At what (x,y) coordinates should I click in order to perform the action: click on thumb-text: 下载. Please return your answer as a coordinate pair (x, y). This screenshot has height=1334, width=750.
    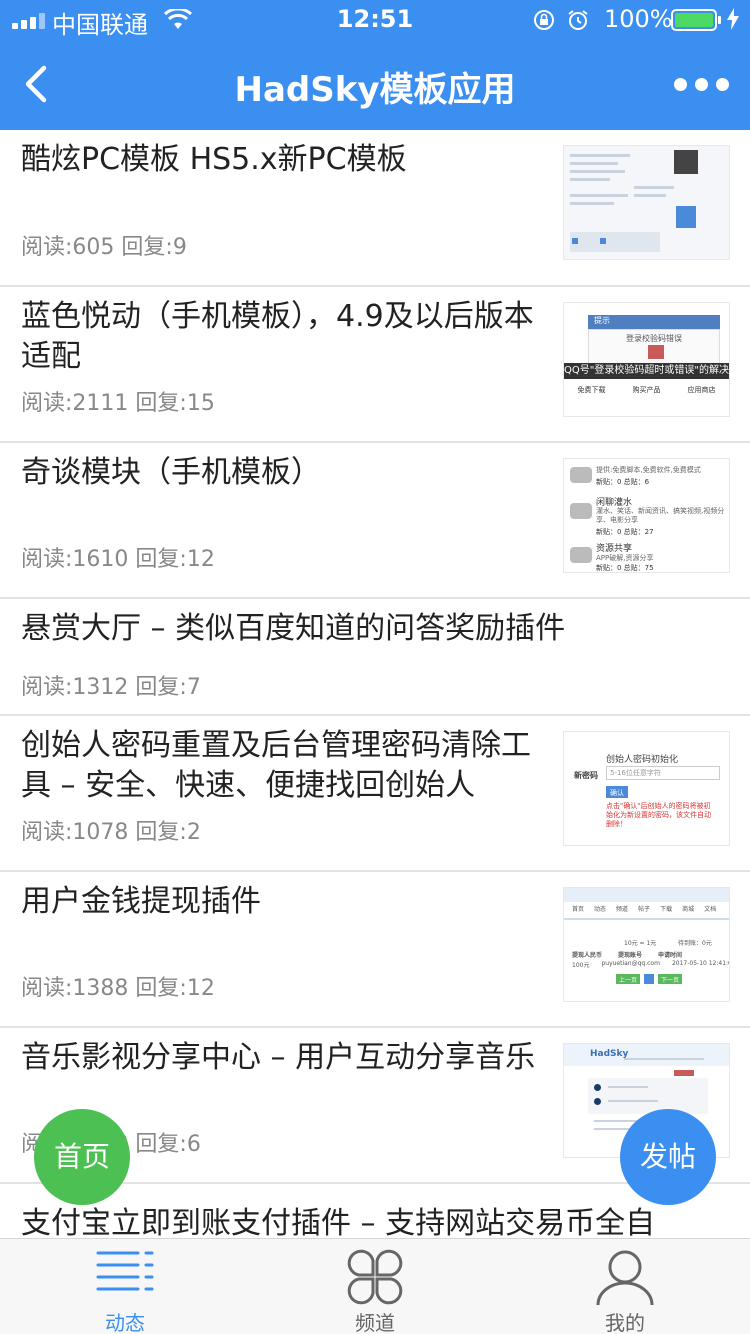
    Looking at the image, I should click on (666, 909).